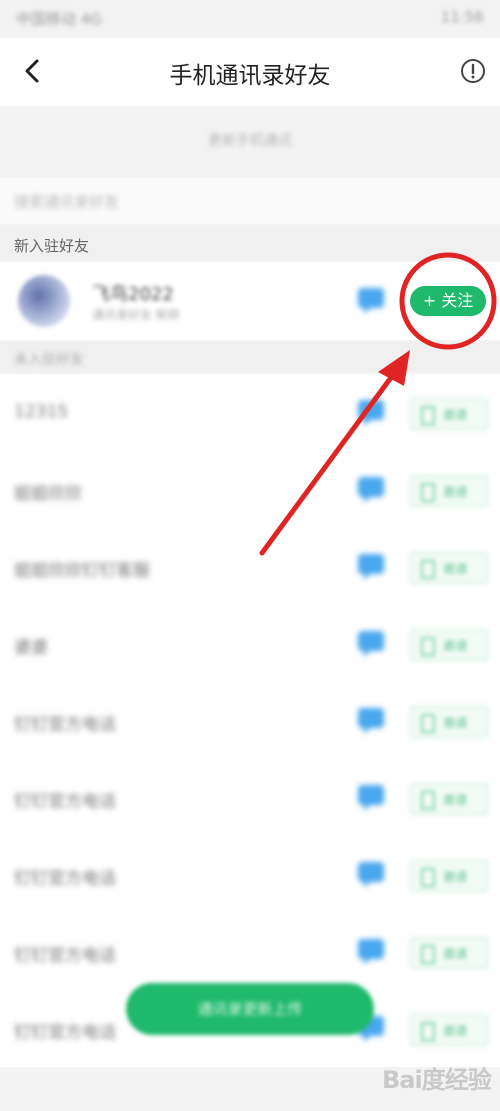  What do you see at coordinates (67, 202) in the screenshot?
I see `search-placeholder: 搜索通讯录好友` at bounding box center [67, 202].